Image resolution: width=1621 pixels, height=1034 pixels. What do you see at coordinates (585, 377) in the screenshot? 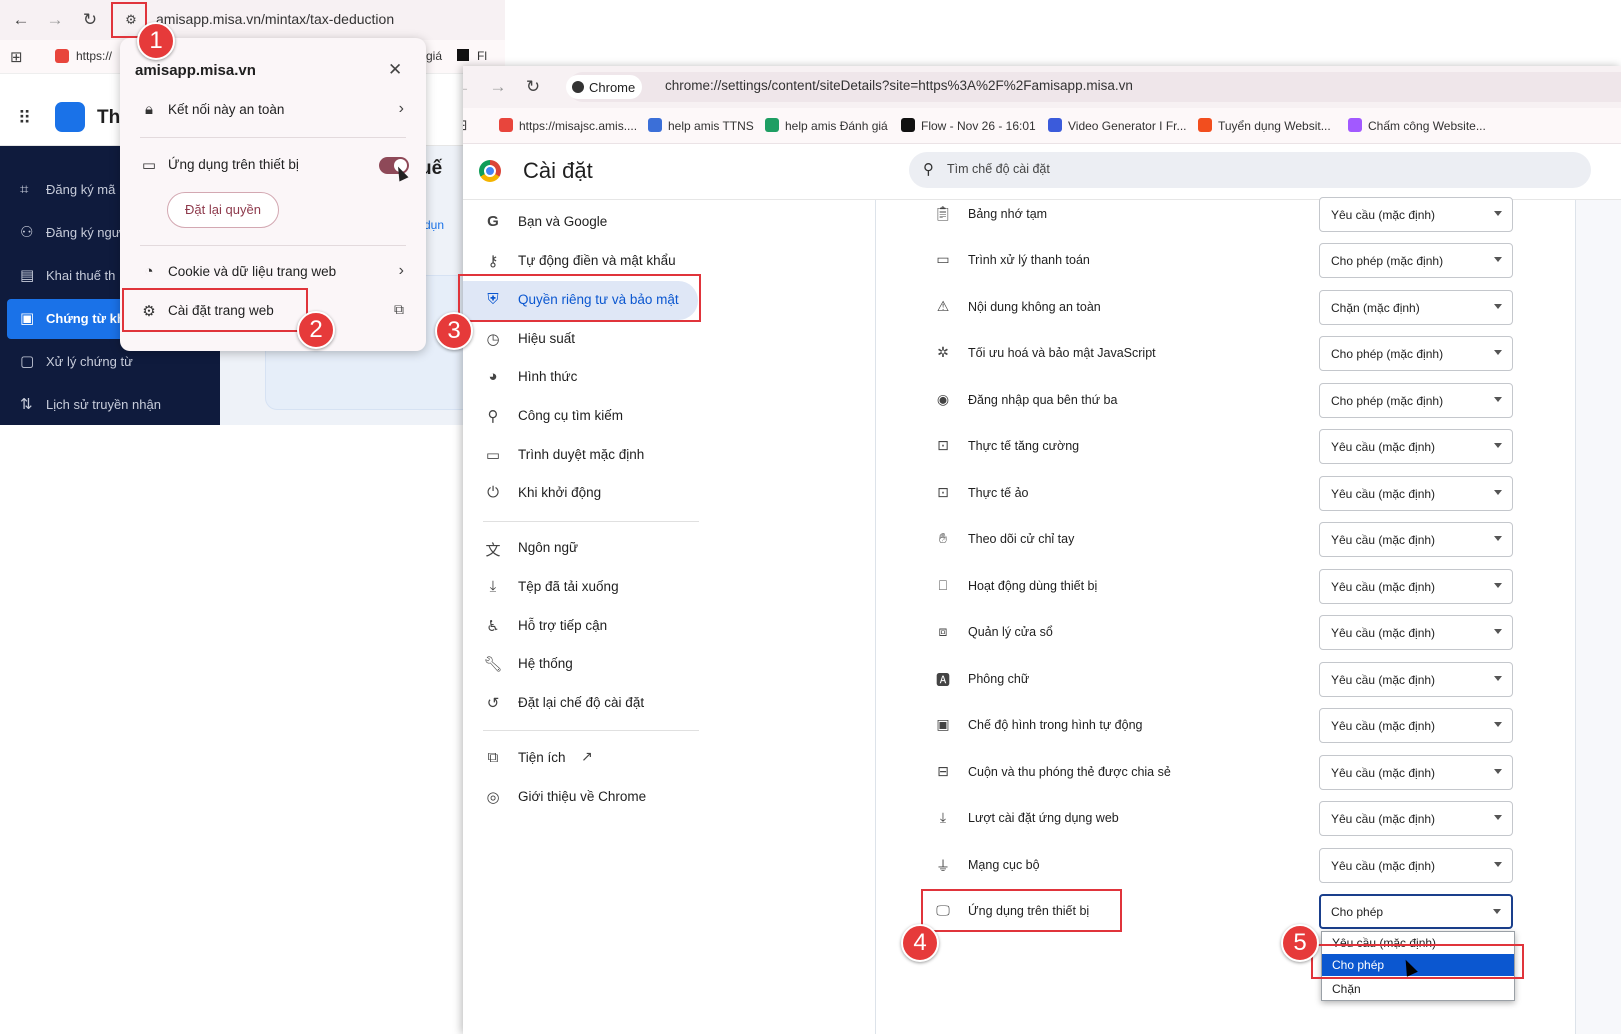
I see `nav-appearance: ◕ Hình thức` at bounding box center [585, 377].